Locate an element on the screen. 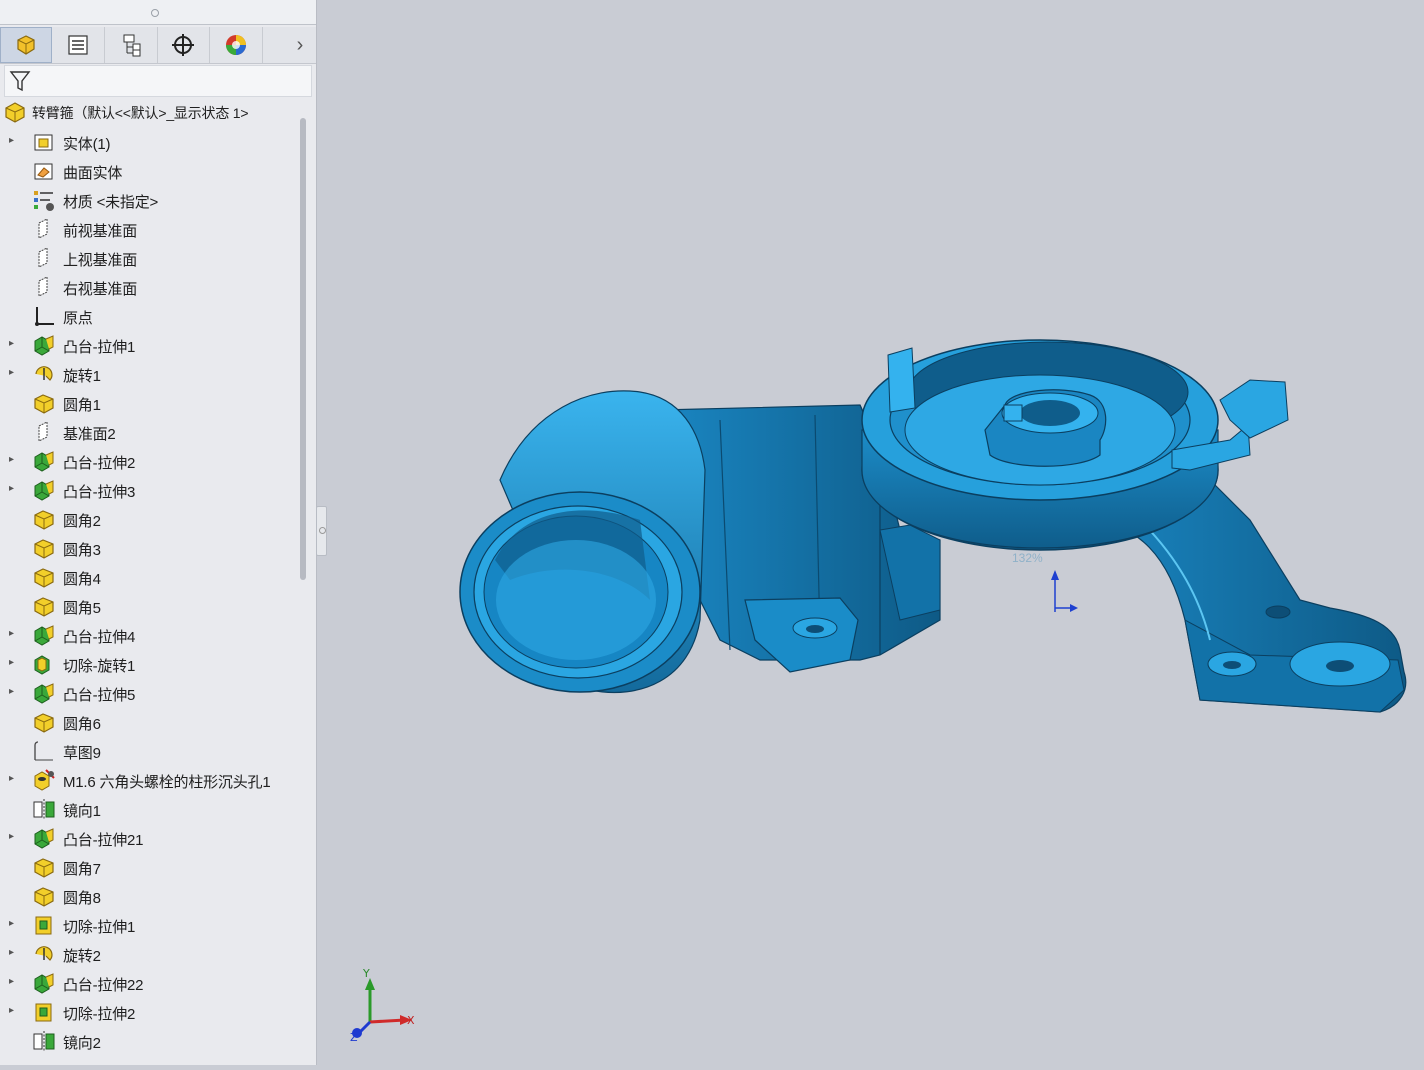 The width and height of the screenshot is (1424, 1070). tree-item-label: 上视基准面 is located at coordinates (100, 260).